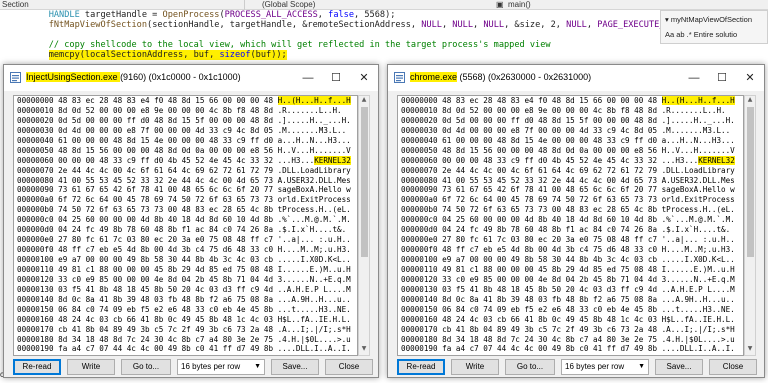 This screenshot has width=768, height=383. I want to click on hex-offset: 00000140, so click(422, 299).